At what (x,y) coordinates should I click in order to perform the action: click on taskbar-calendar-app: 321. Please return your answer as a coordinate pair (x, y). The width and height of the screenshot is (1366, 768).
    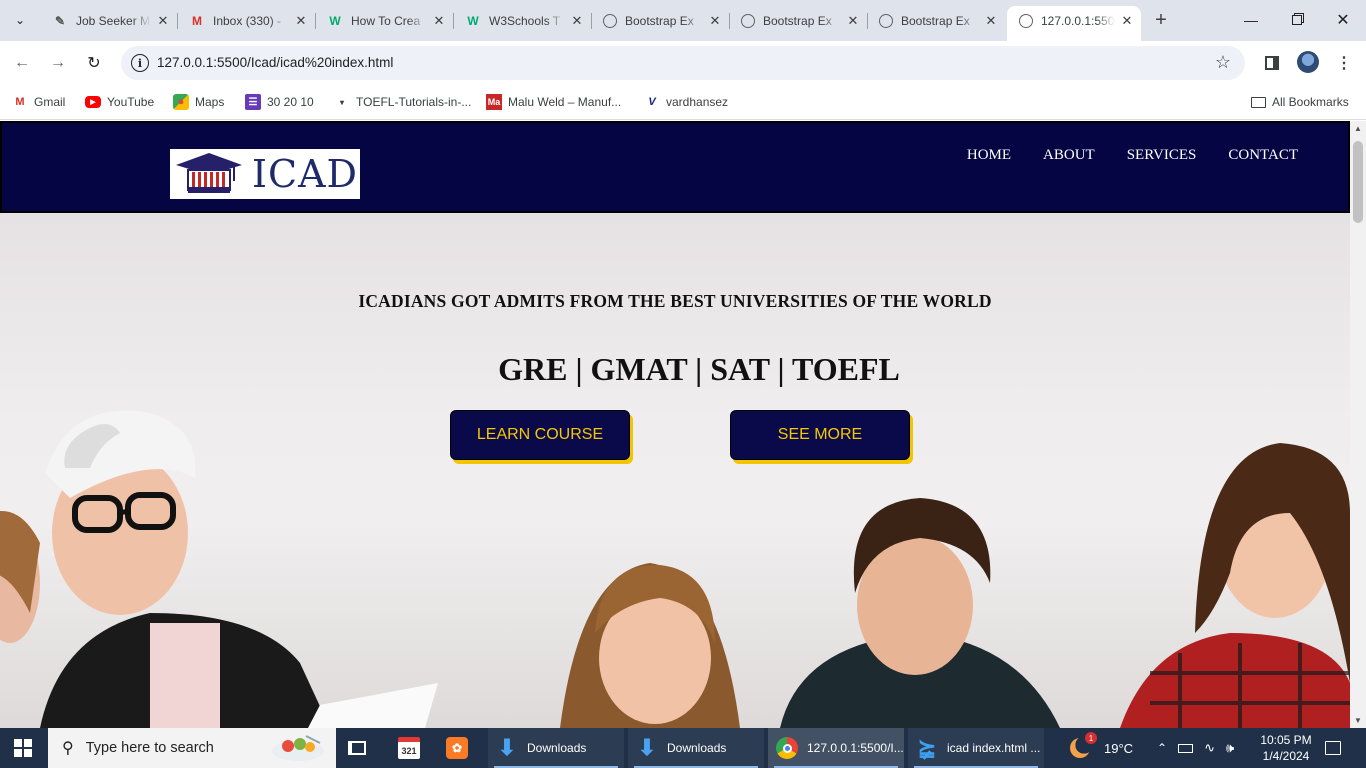
    Looking at the image, I should click on (413, 748).